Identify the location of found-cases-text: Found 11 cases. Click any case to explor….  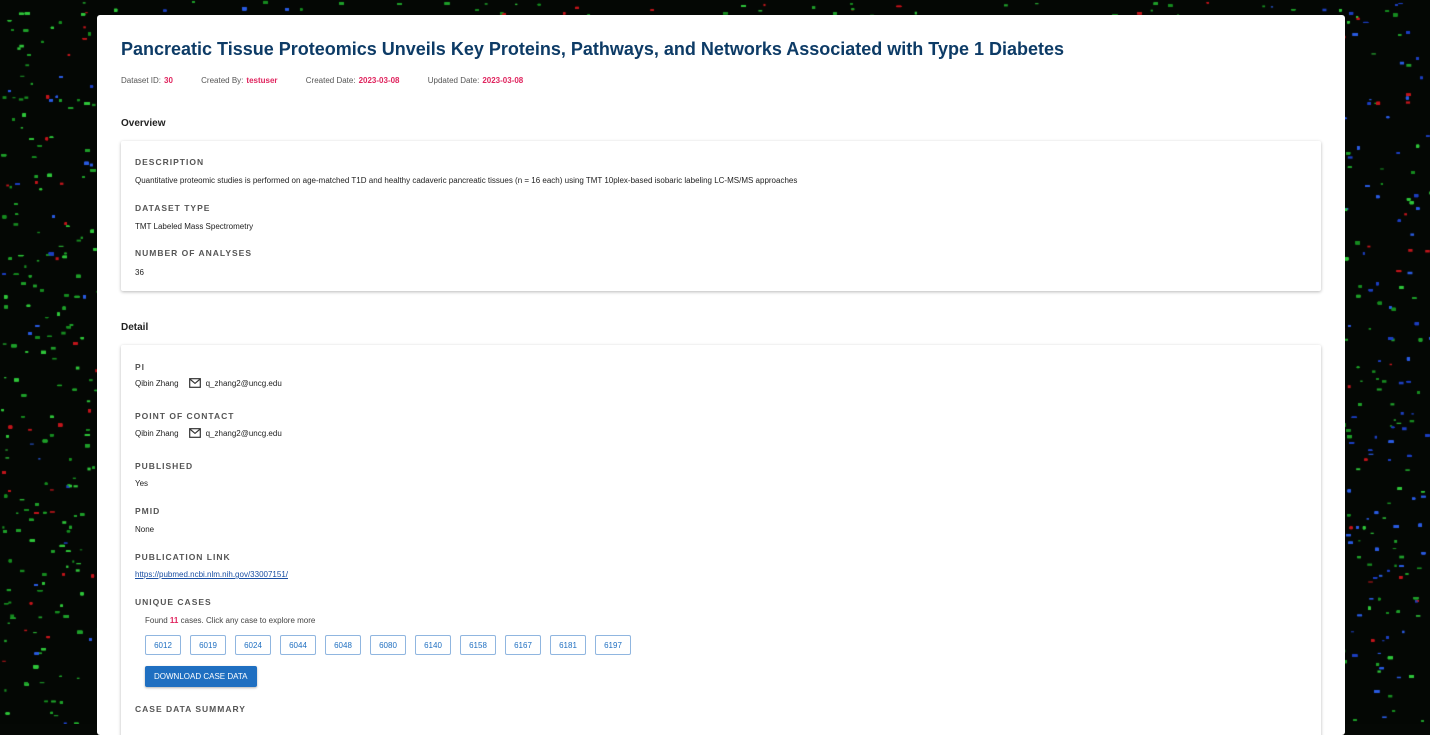
(230, 620).